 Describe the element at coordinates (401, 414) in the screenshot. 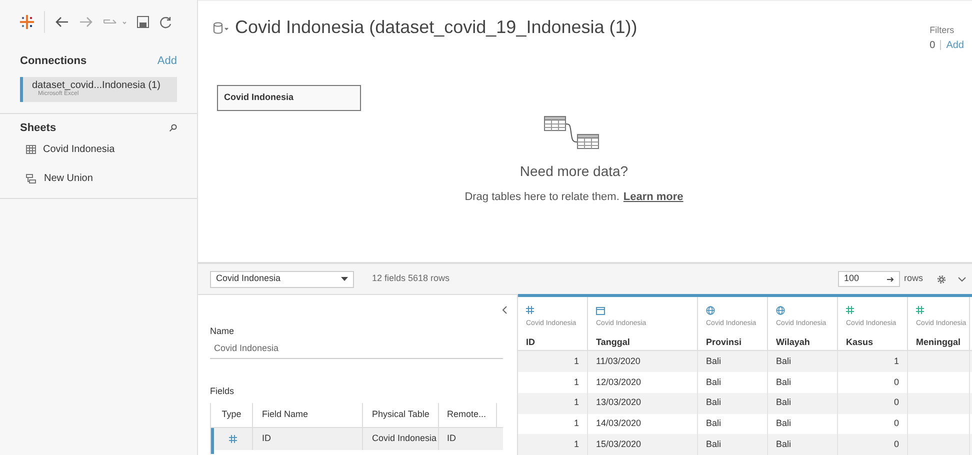

I see `column-header: Physical Table` at that location.